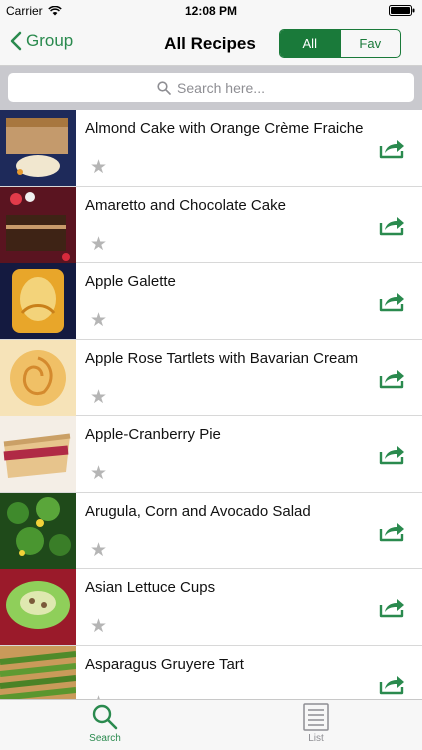 Image resolution: width=422 pixels, height=750 pixels. I want to click on clock: 12:08 PM, so click(211, 11).